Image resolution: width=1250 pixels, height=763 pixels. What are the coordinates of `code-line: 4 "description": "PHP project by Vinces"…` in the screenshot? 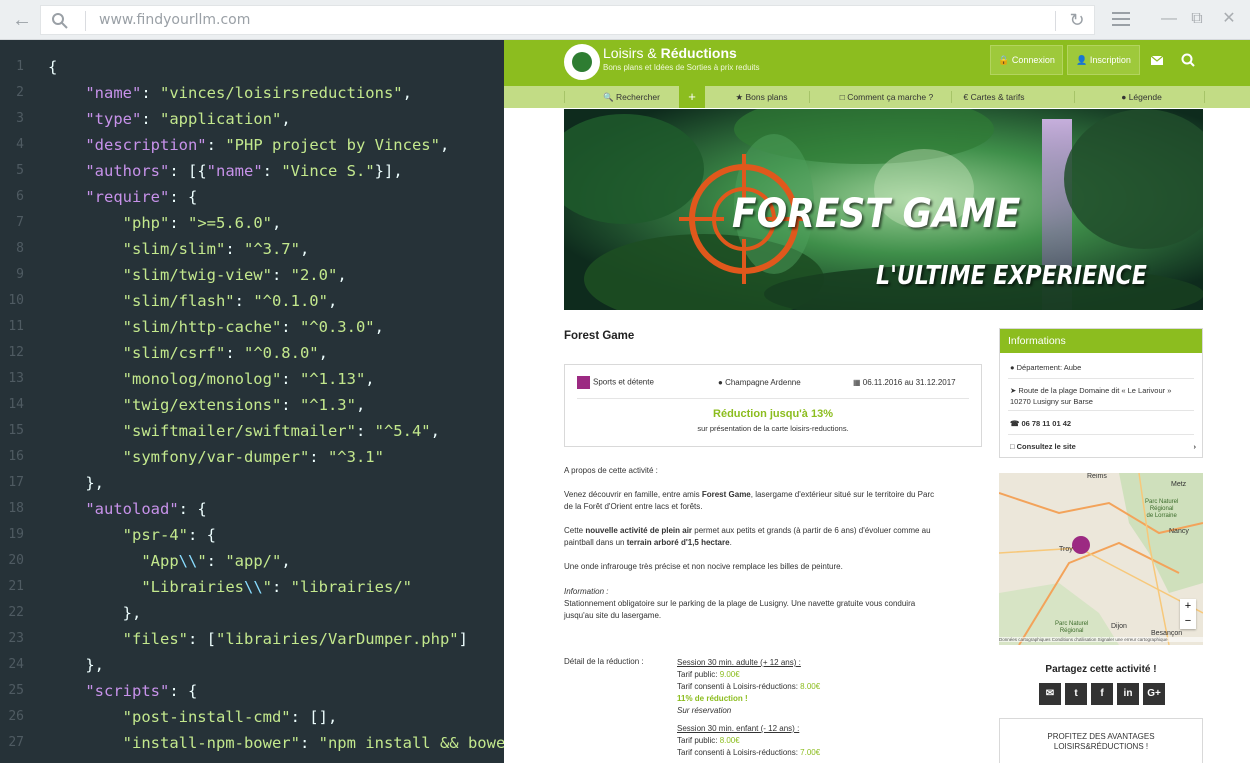 It's located at (252, 145).